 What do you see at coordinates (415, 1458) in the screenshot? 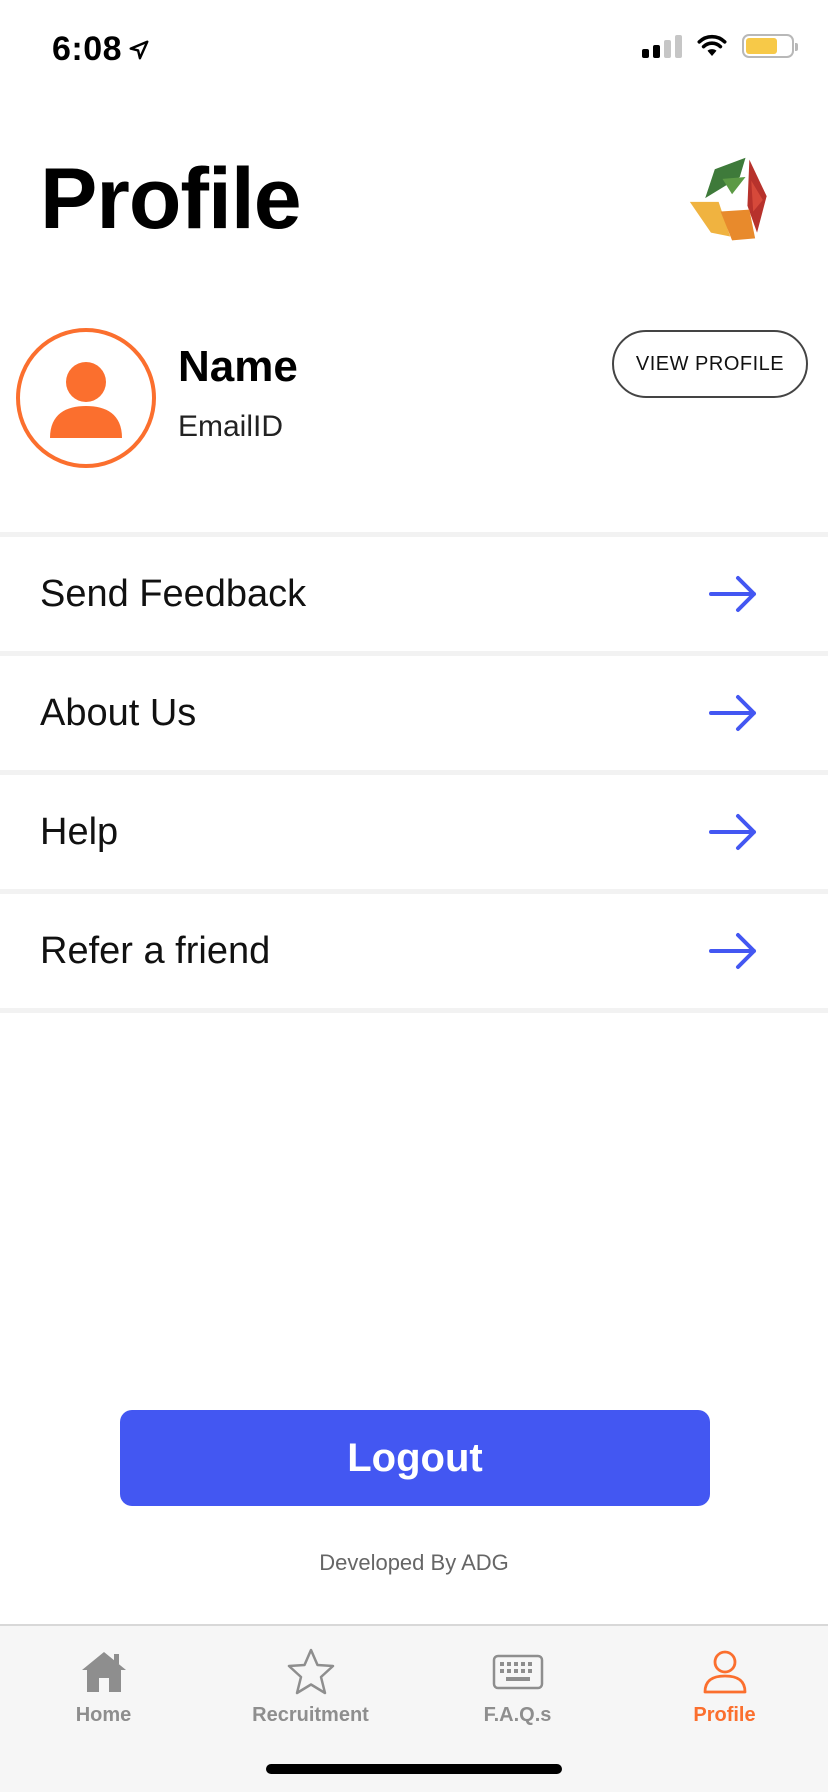
I see `logout-button: Logout` at bounding box center [415, 1458].